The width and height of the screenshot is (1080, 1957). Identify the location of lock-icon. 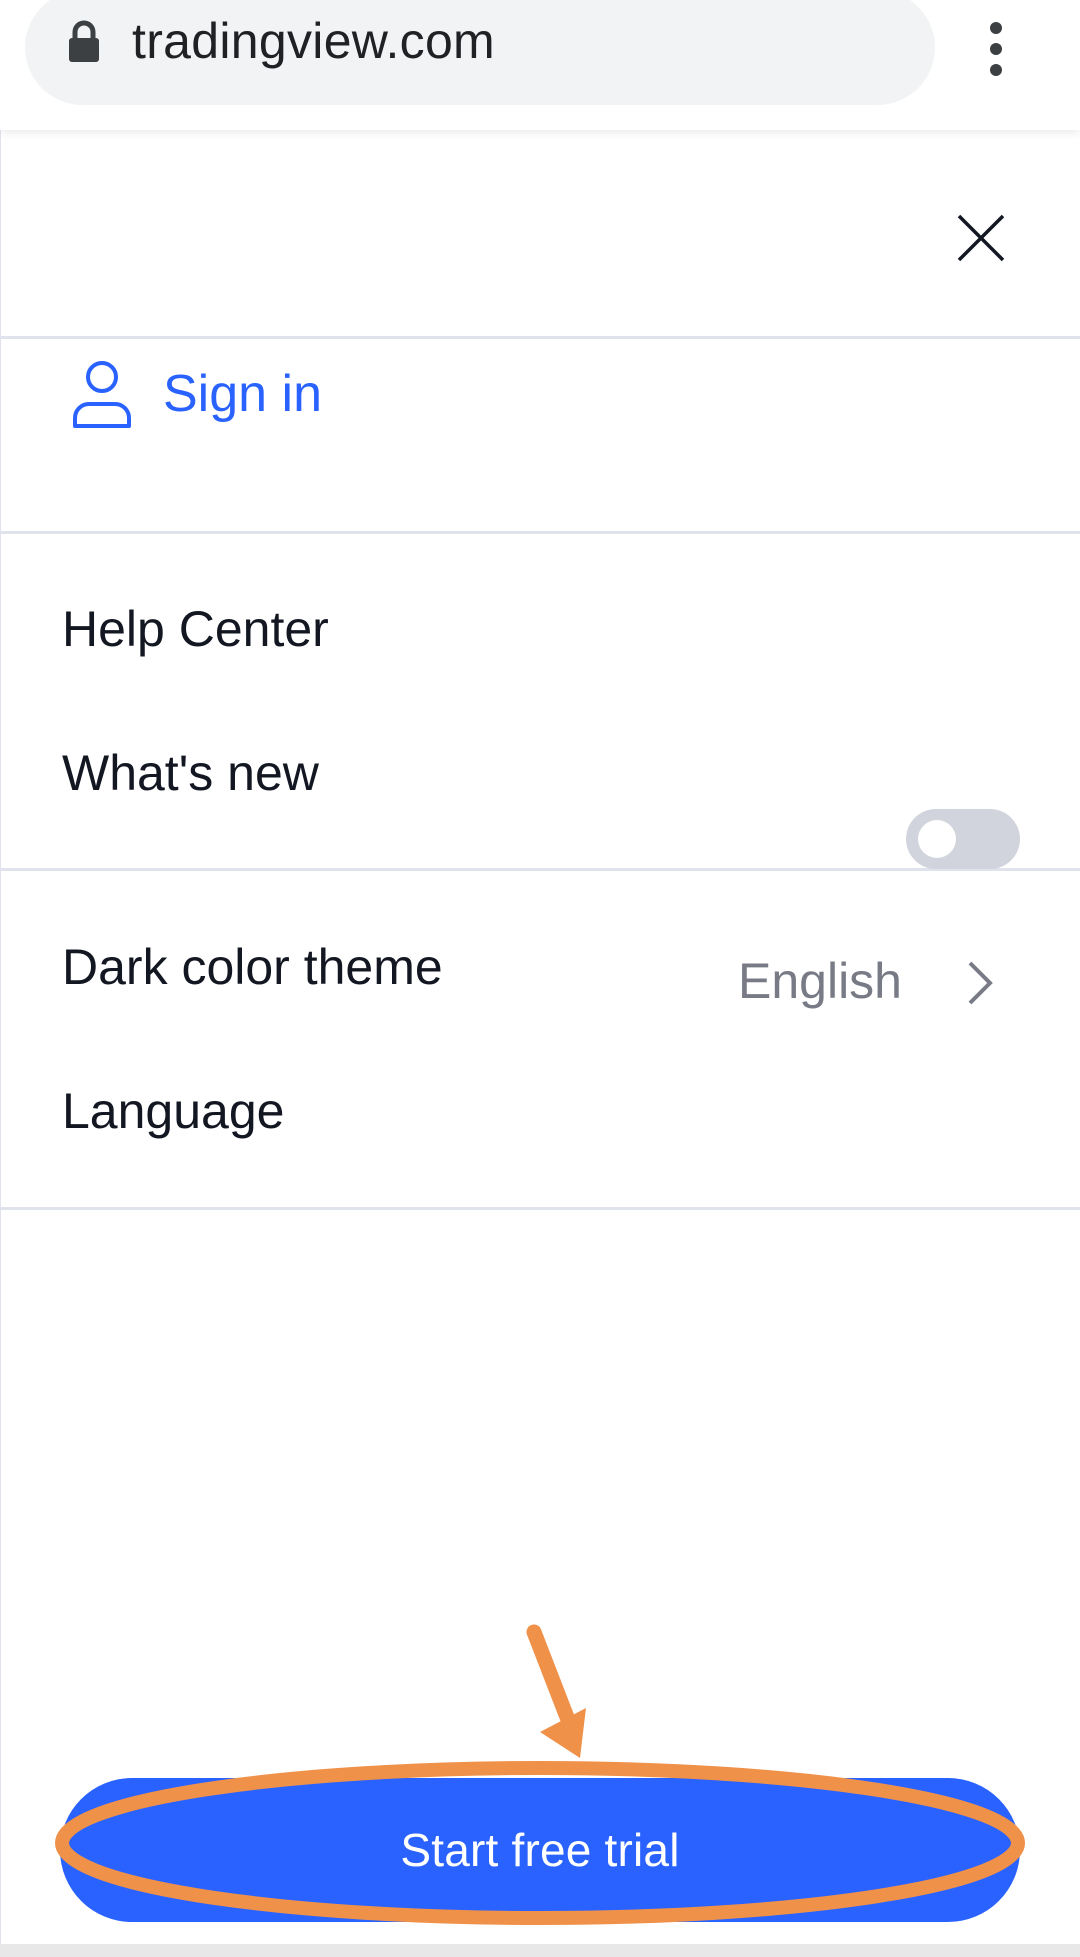
(84, 41).